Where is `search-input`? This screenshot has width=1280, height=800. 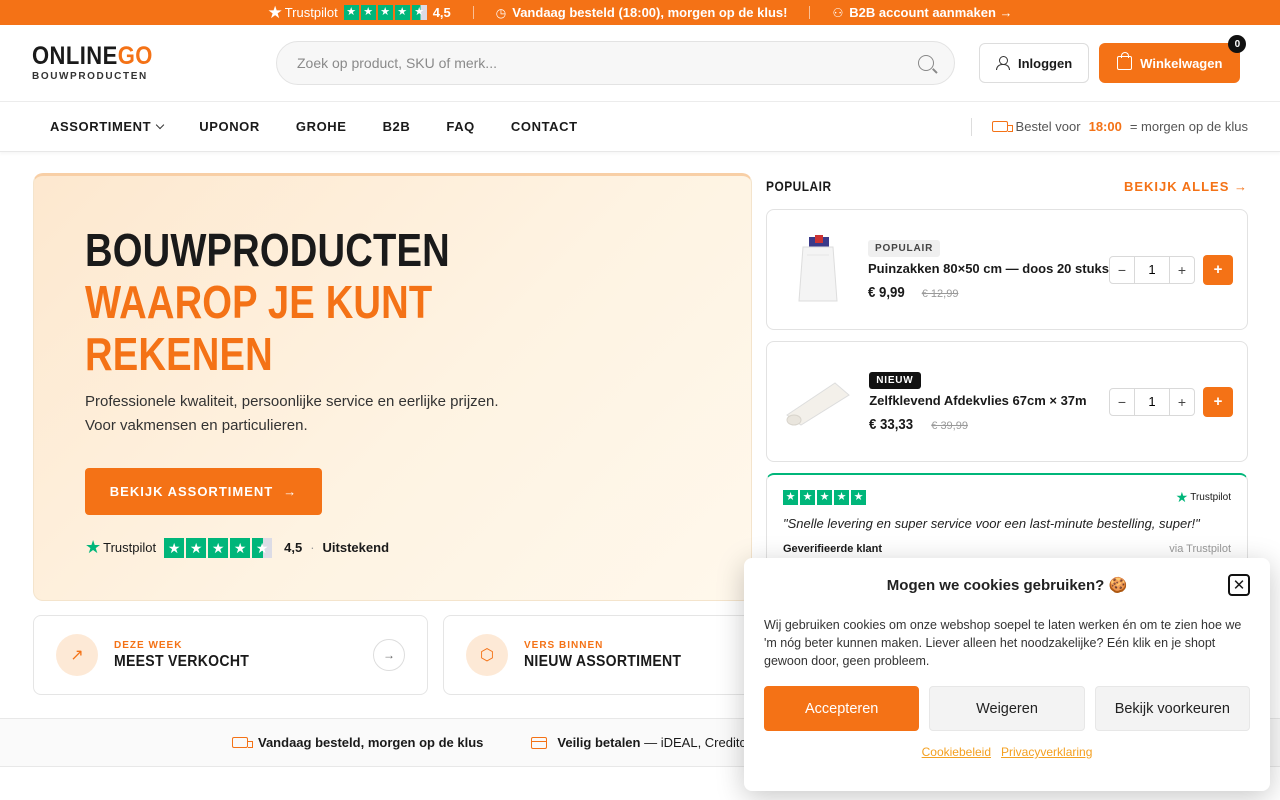 search-input is located at coordinates (577, 63).